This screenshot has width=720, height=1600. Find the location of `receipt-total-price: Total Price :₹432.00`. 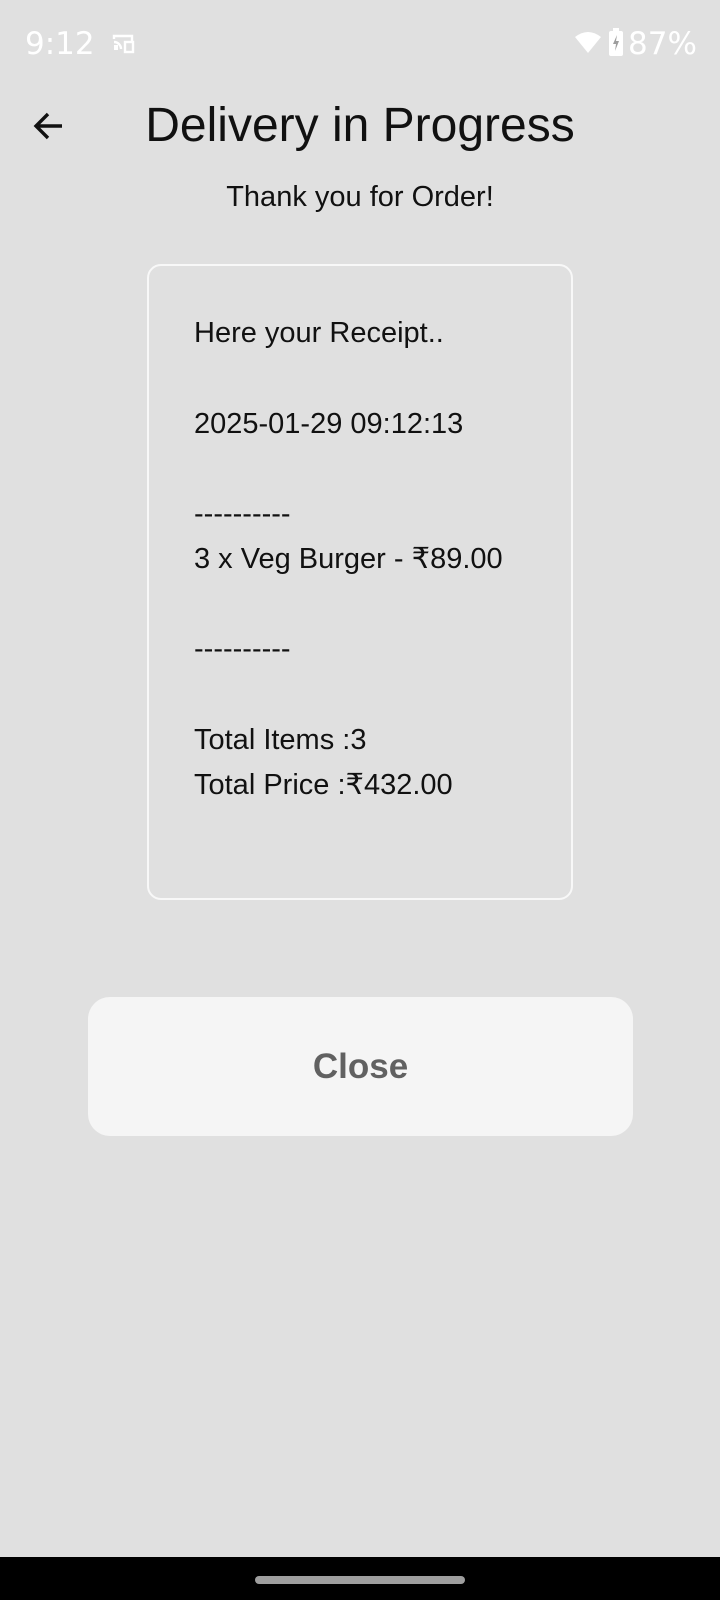

receipt-total-price: Total Price :₹432.00 is located at coordinates (323, 785).